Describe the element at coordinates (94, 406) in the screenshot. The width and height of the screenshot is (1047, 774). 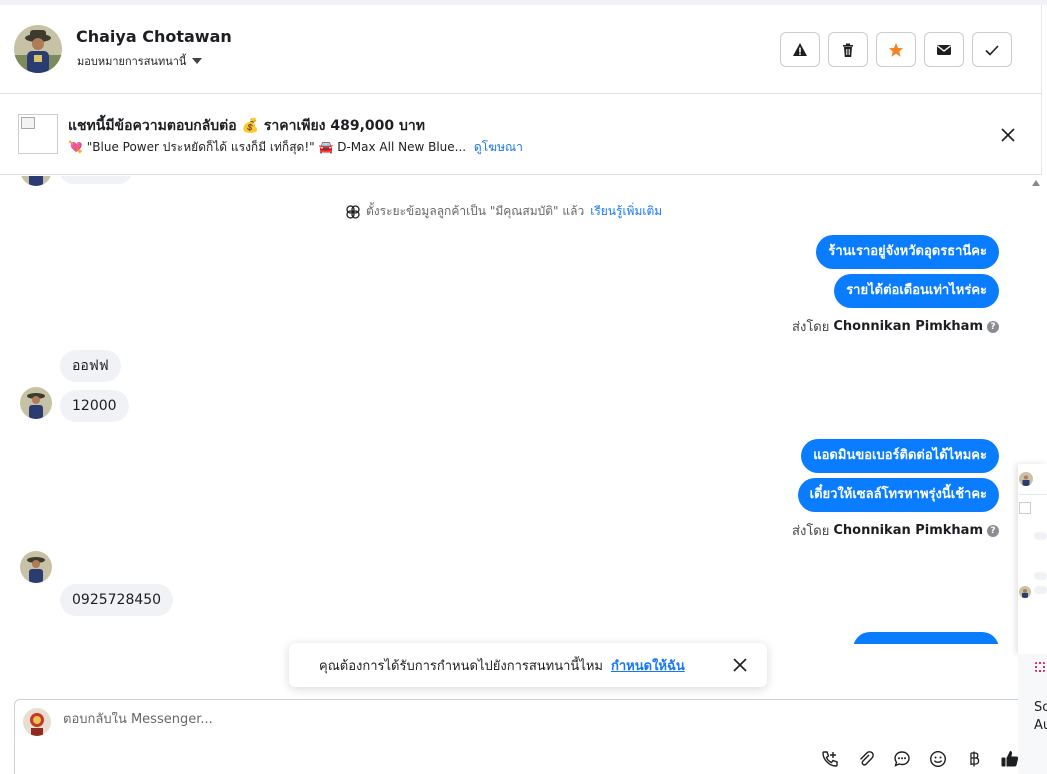
I see `message-bubble-incoming: 12000` at that location.